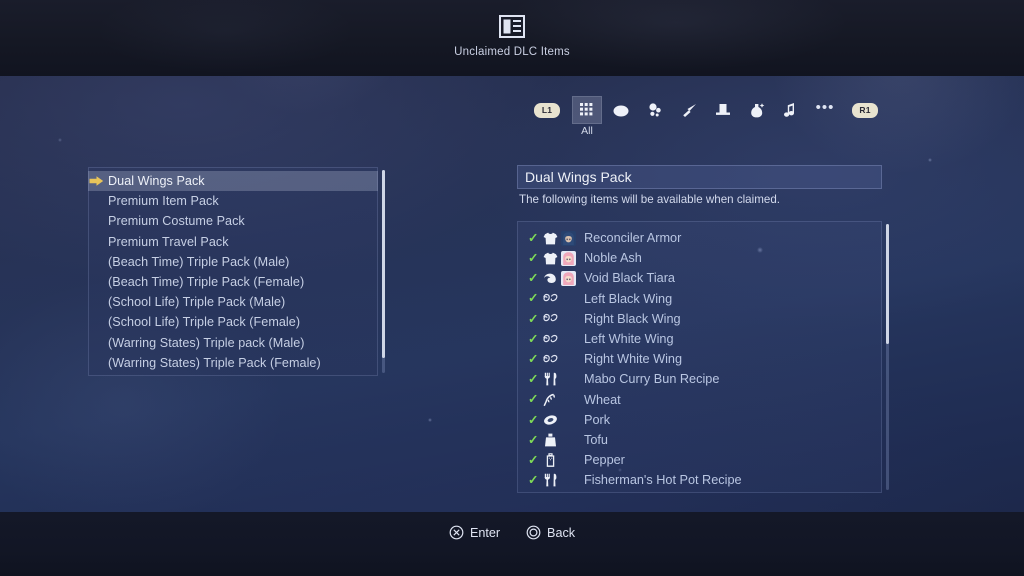 The image size is (1024, 576). I want to click on detail-item-row: ✓ Noble Ash, so click(699, 258).